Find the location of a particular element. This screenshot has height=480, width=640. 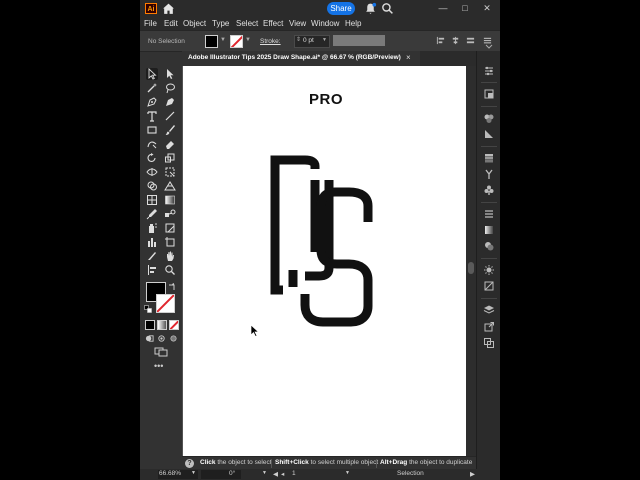

draw-inside-icon is located at coordinates (173, 338).